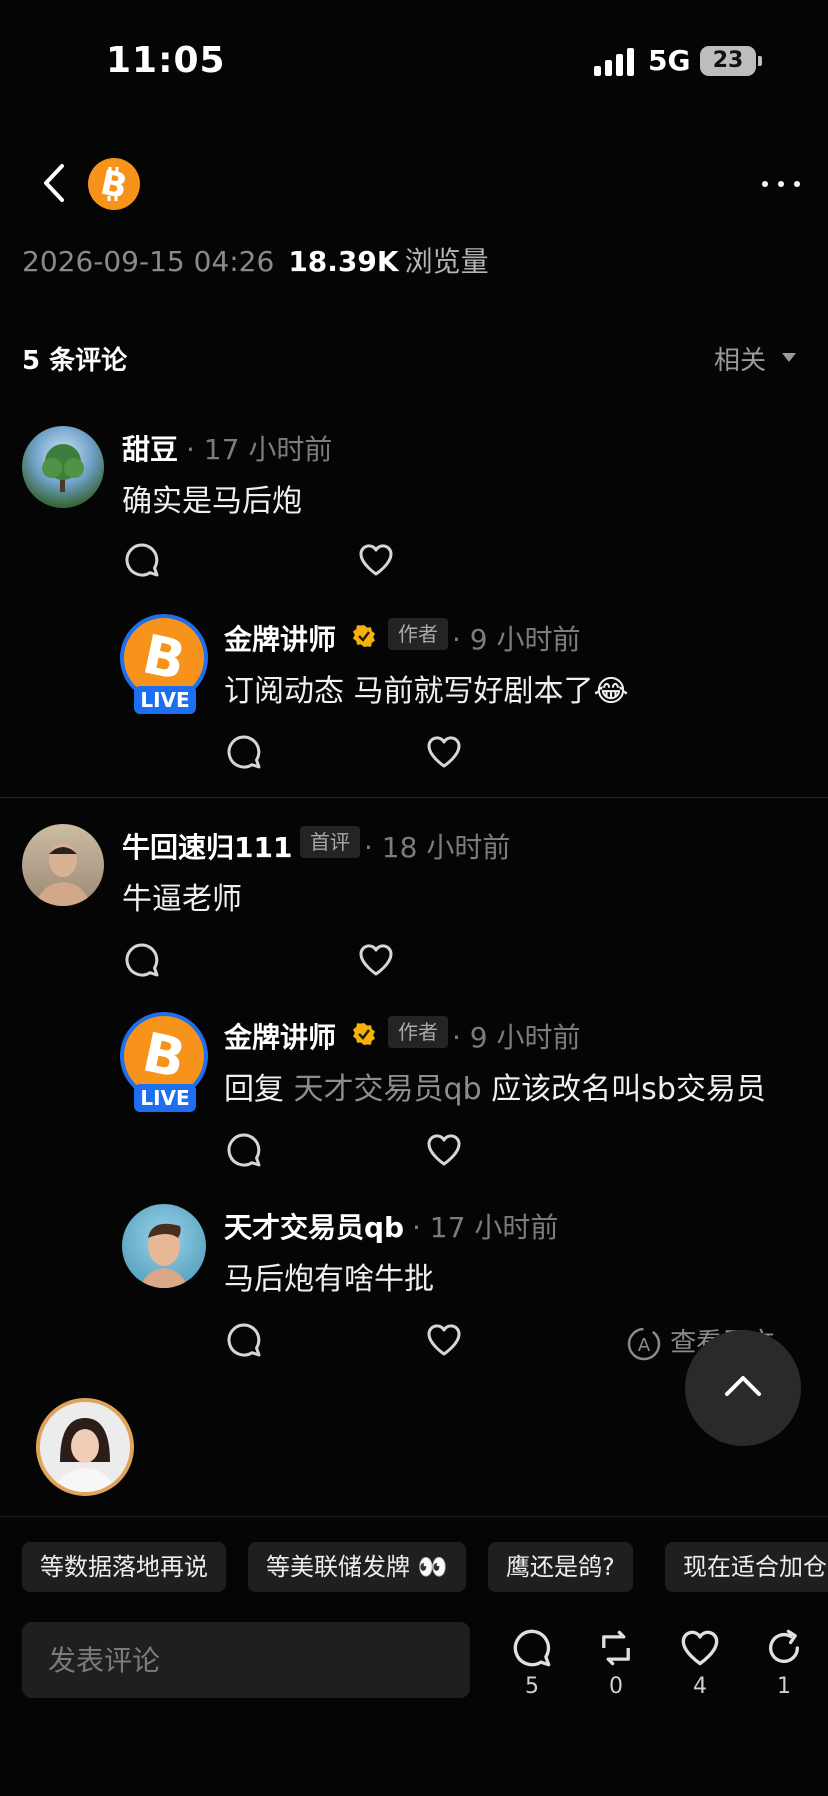  I want to click on comment-input-box, so click(246, 1660).